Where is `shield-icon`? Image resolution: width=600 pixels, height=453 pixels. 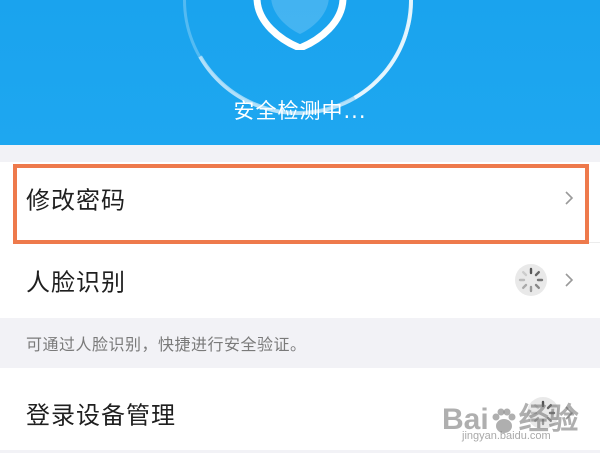 shield-icon is located at coordinates (300, 25).